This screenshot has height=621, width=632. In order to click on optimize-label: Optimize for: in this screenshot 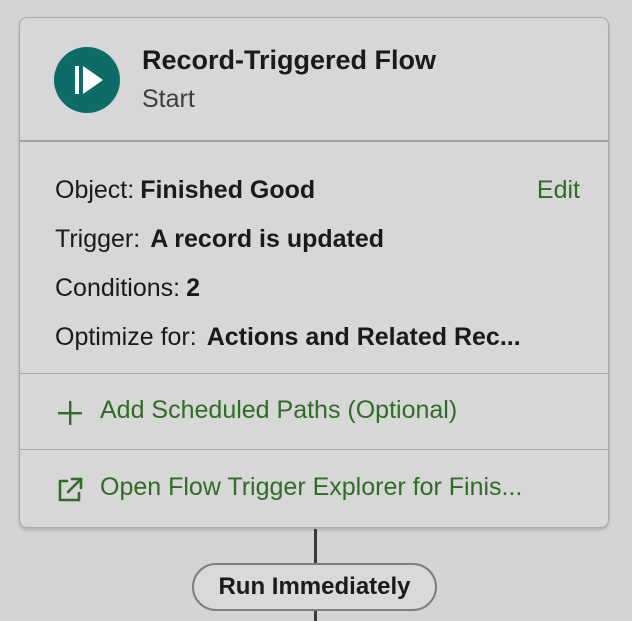, I will do `click(126, 337)`.